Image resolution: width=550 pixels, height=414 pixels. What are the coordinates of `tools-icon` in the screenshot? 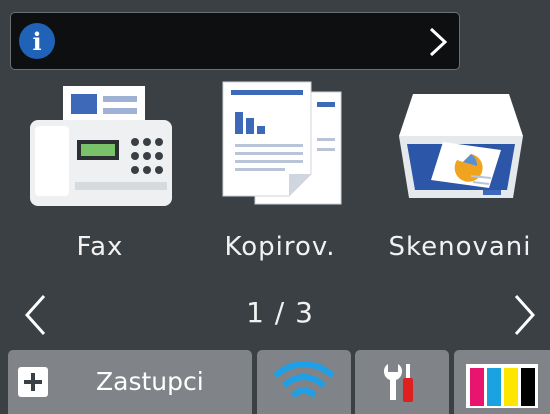 It's located at (398, 383).